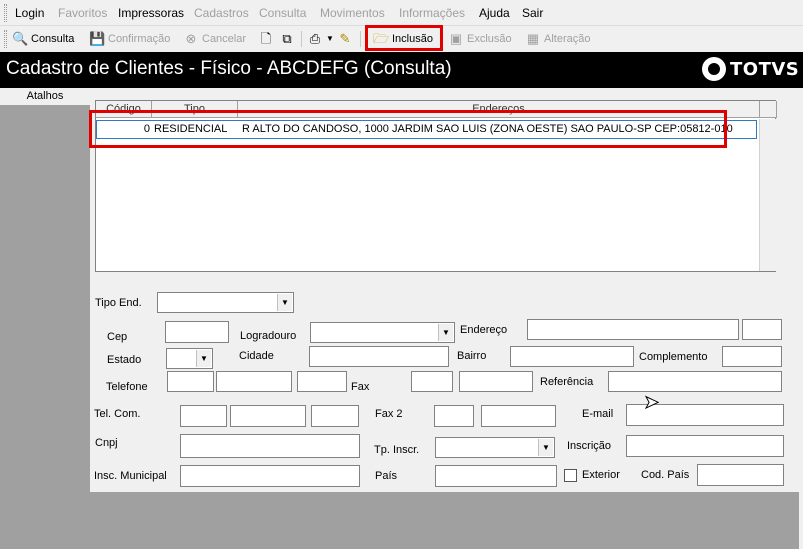 The image size is (803, 549). I want to click on endereco-field, so click(633, 329).